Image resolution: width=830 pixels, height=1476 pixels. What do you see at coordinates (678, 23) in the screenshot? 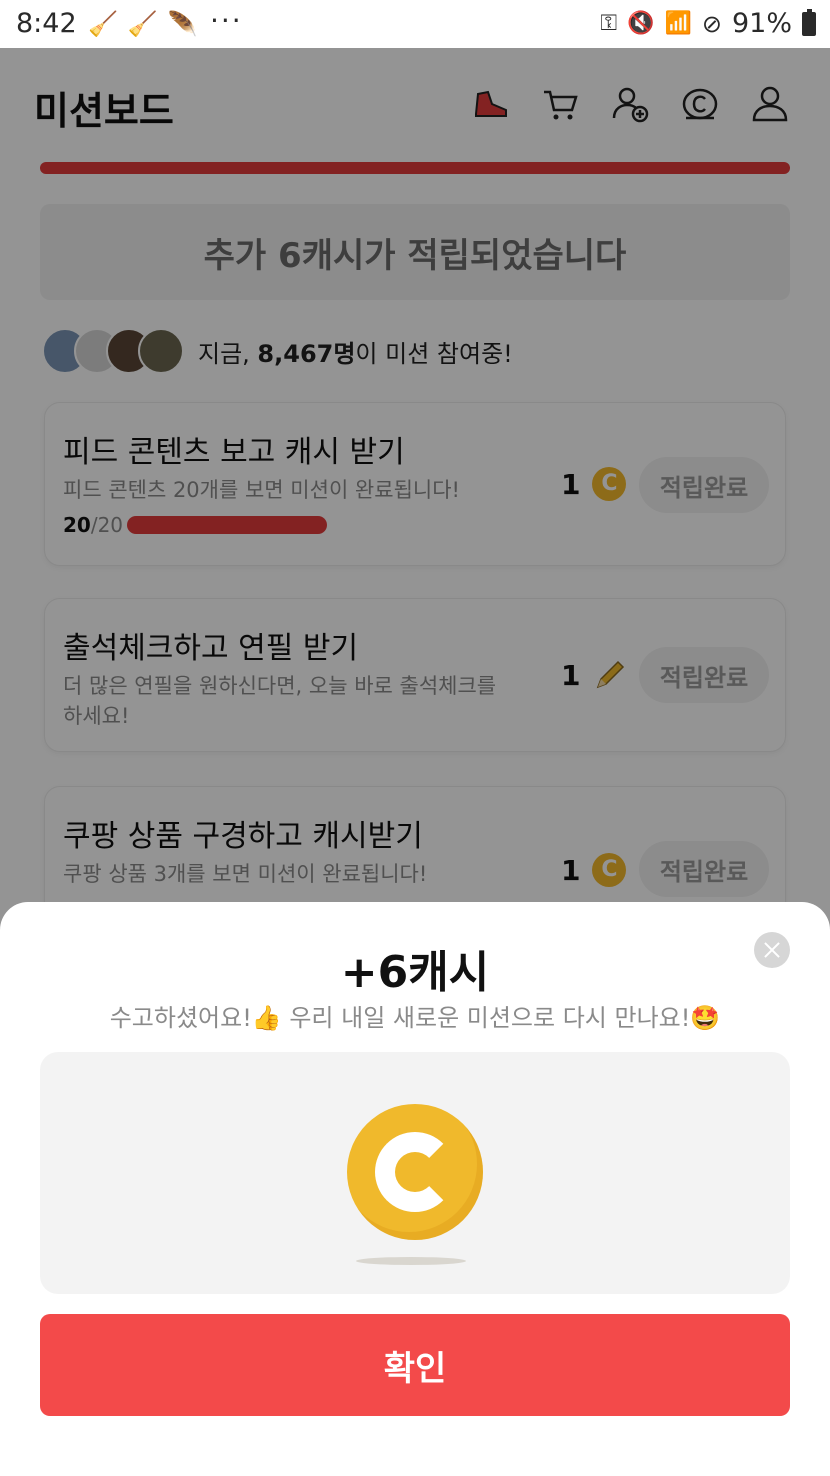
I see `wifi-icon: 📶` at bounding box center [678, 23].